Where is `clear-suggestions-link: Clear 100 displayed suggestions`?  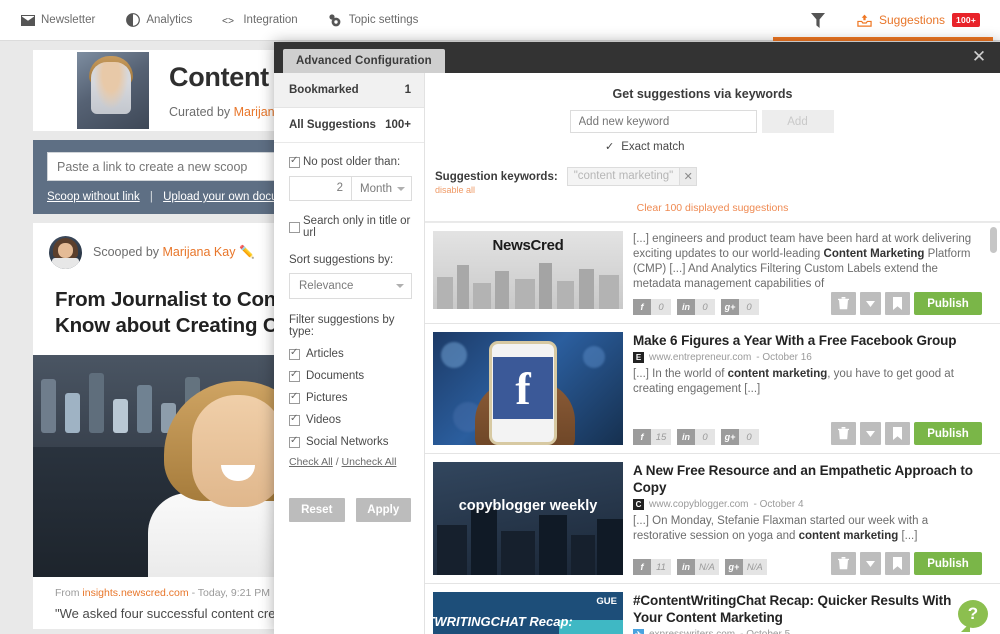 clear-suggestions-link: Clear 100 displayed suggestions is located at coordinates (712, 208).